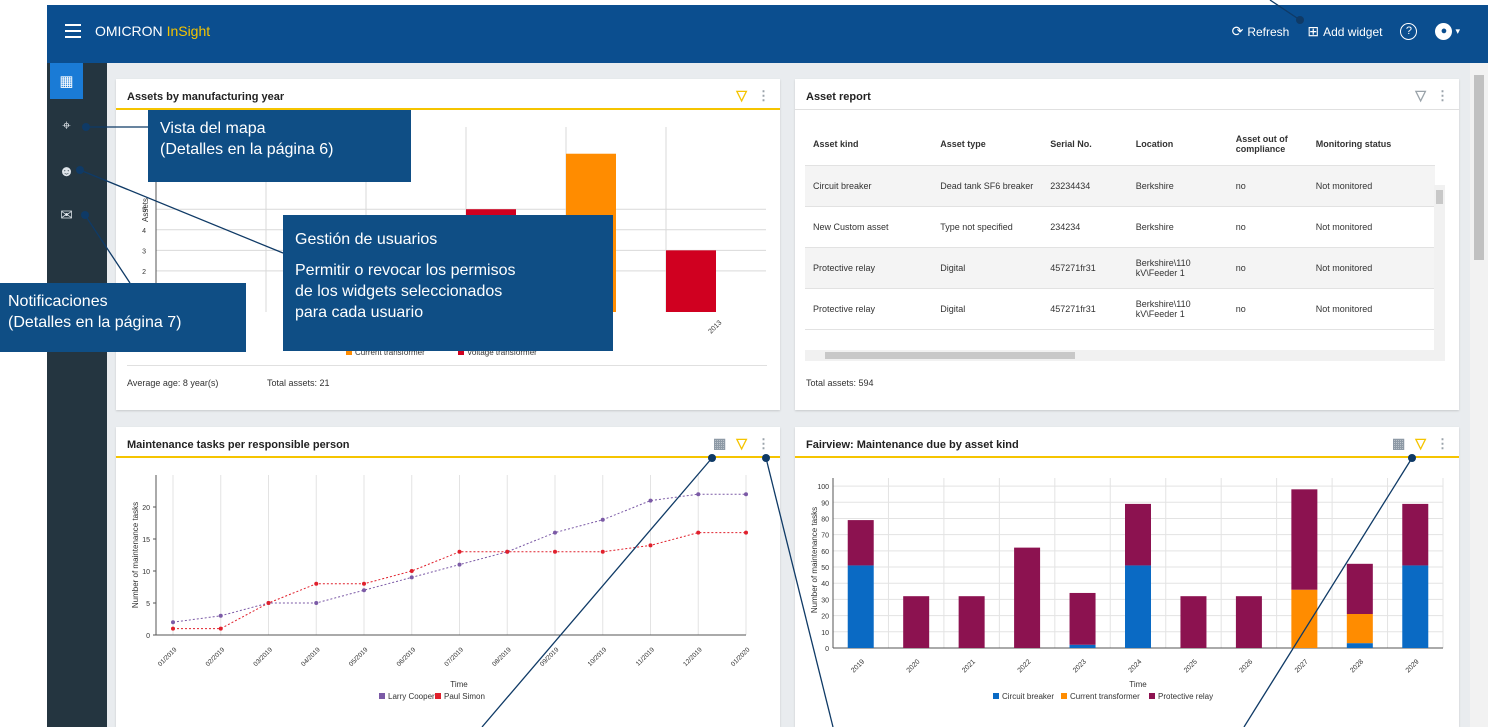  I want to click on widget-header: Asset report ▽ ⋮, so click(1127, 94).